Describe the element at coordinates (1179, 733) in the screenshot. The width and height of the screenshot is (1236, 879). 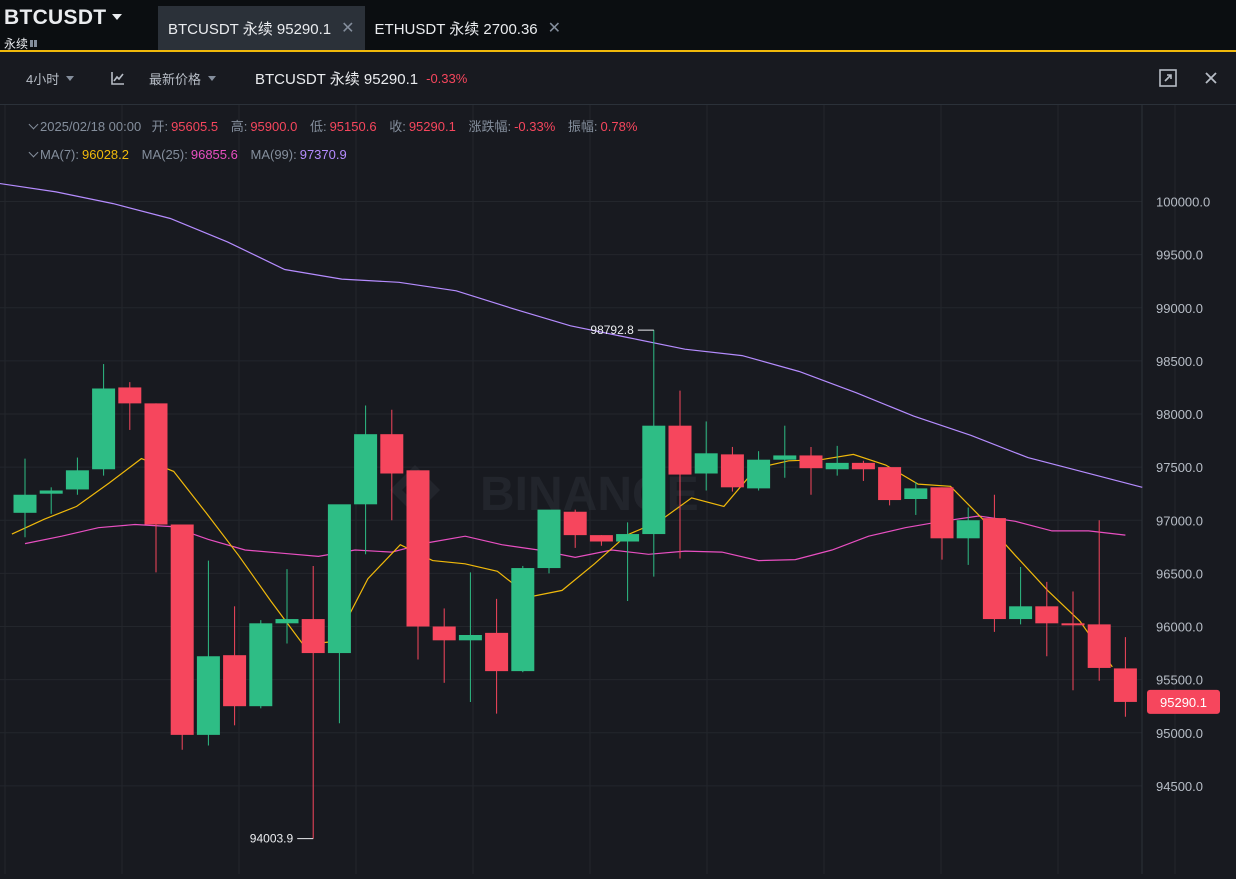
I see `y-tick-label: 95000.0` at that location.